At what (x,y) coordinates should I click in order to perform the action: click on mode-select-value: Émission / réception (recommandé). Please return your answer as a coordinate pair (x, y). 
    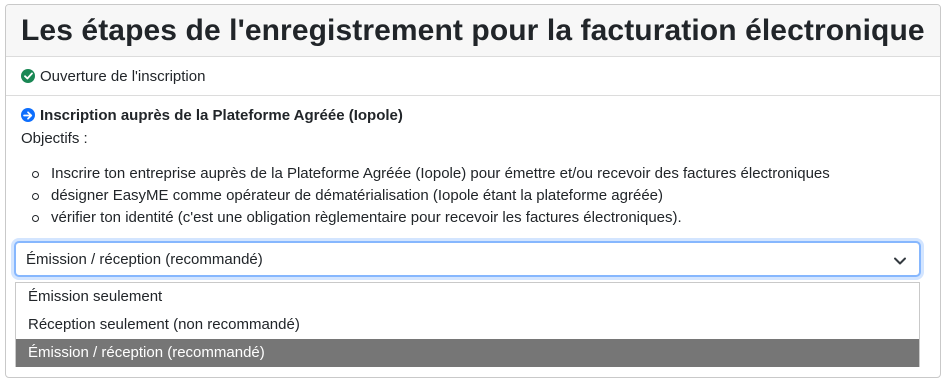
    Looking at the image, I should click on (144, 259).